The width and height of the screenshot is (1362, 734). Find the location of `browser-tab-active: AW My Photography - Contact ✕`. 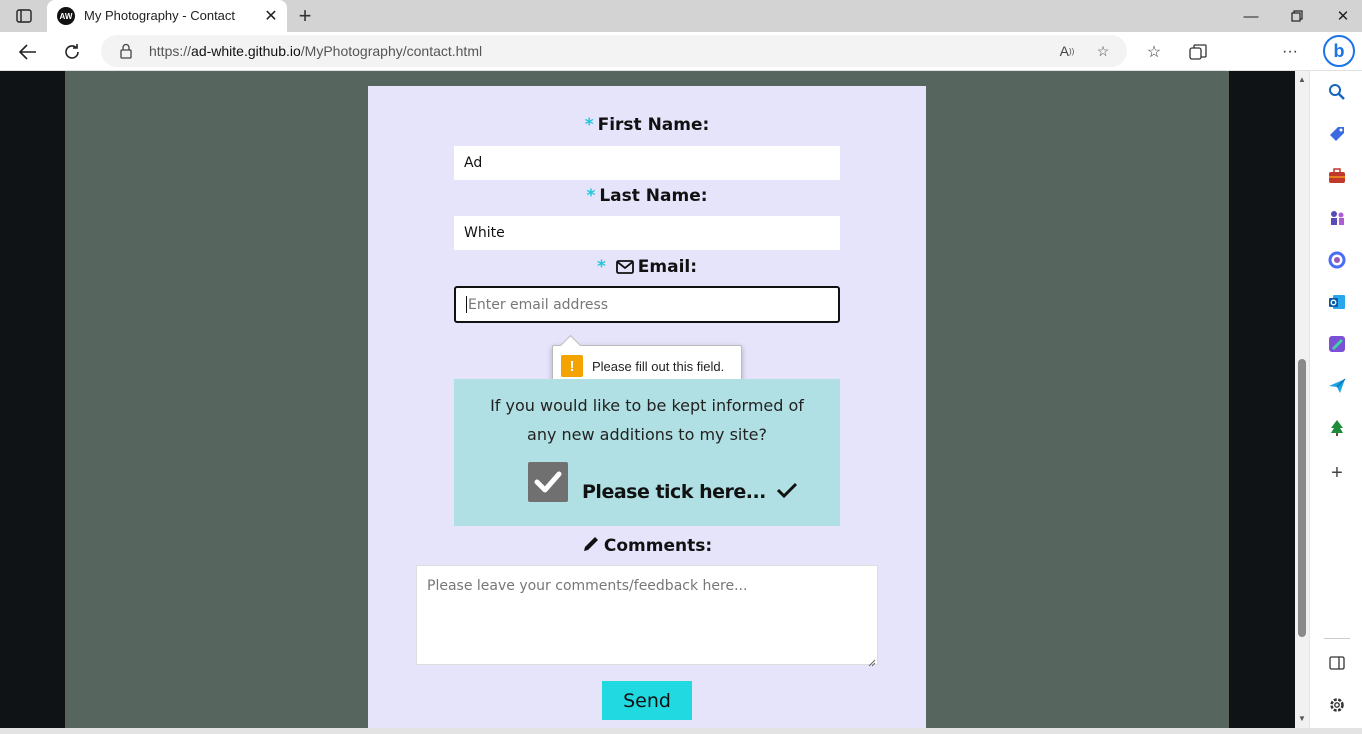

browser-tab-active: AW My Photography - Contact ✕ is located at coordinates (167, 16).